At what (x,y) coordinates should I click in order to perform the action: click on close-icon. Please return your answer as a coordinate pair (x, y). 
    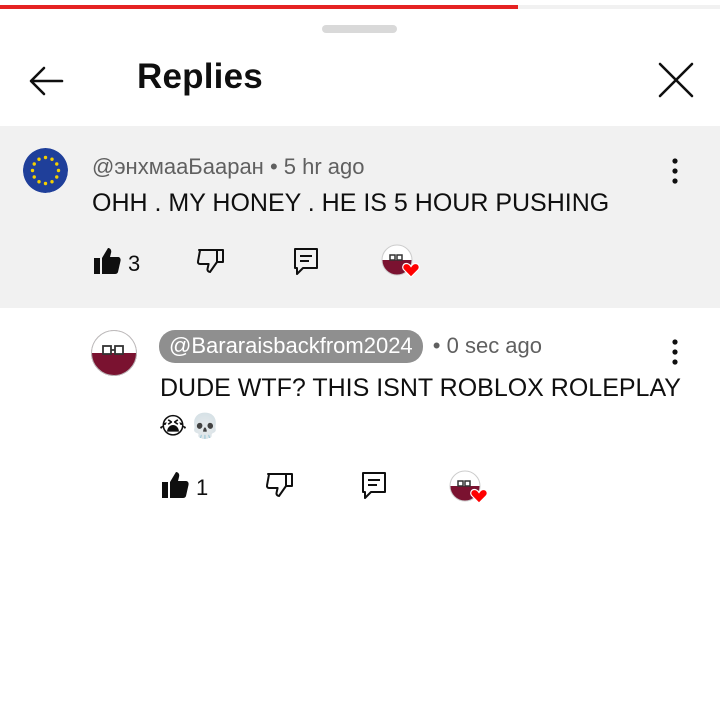
    Looking at the image, I should click on (676, 80).